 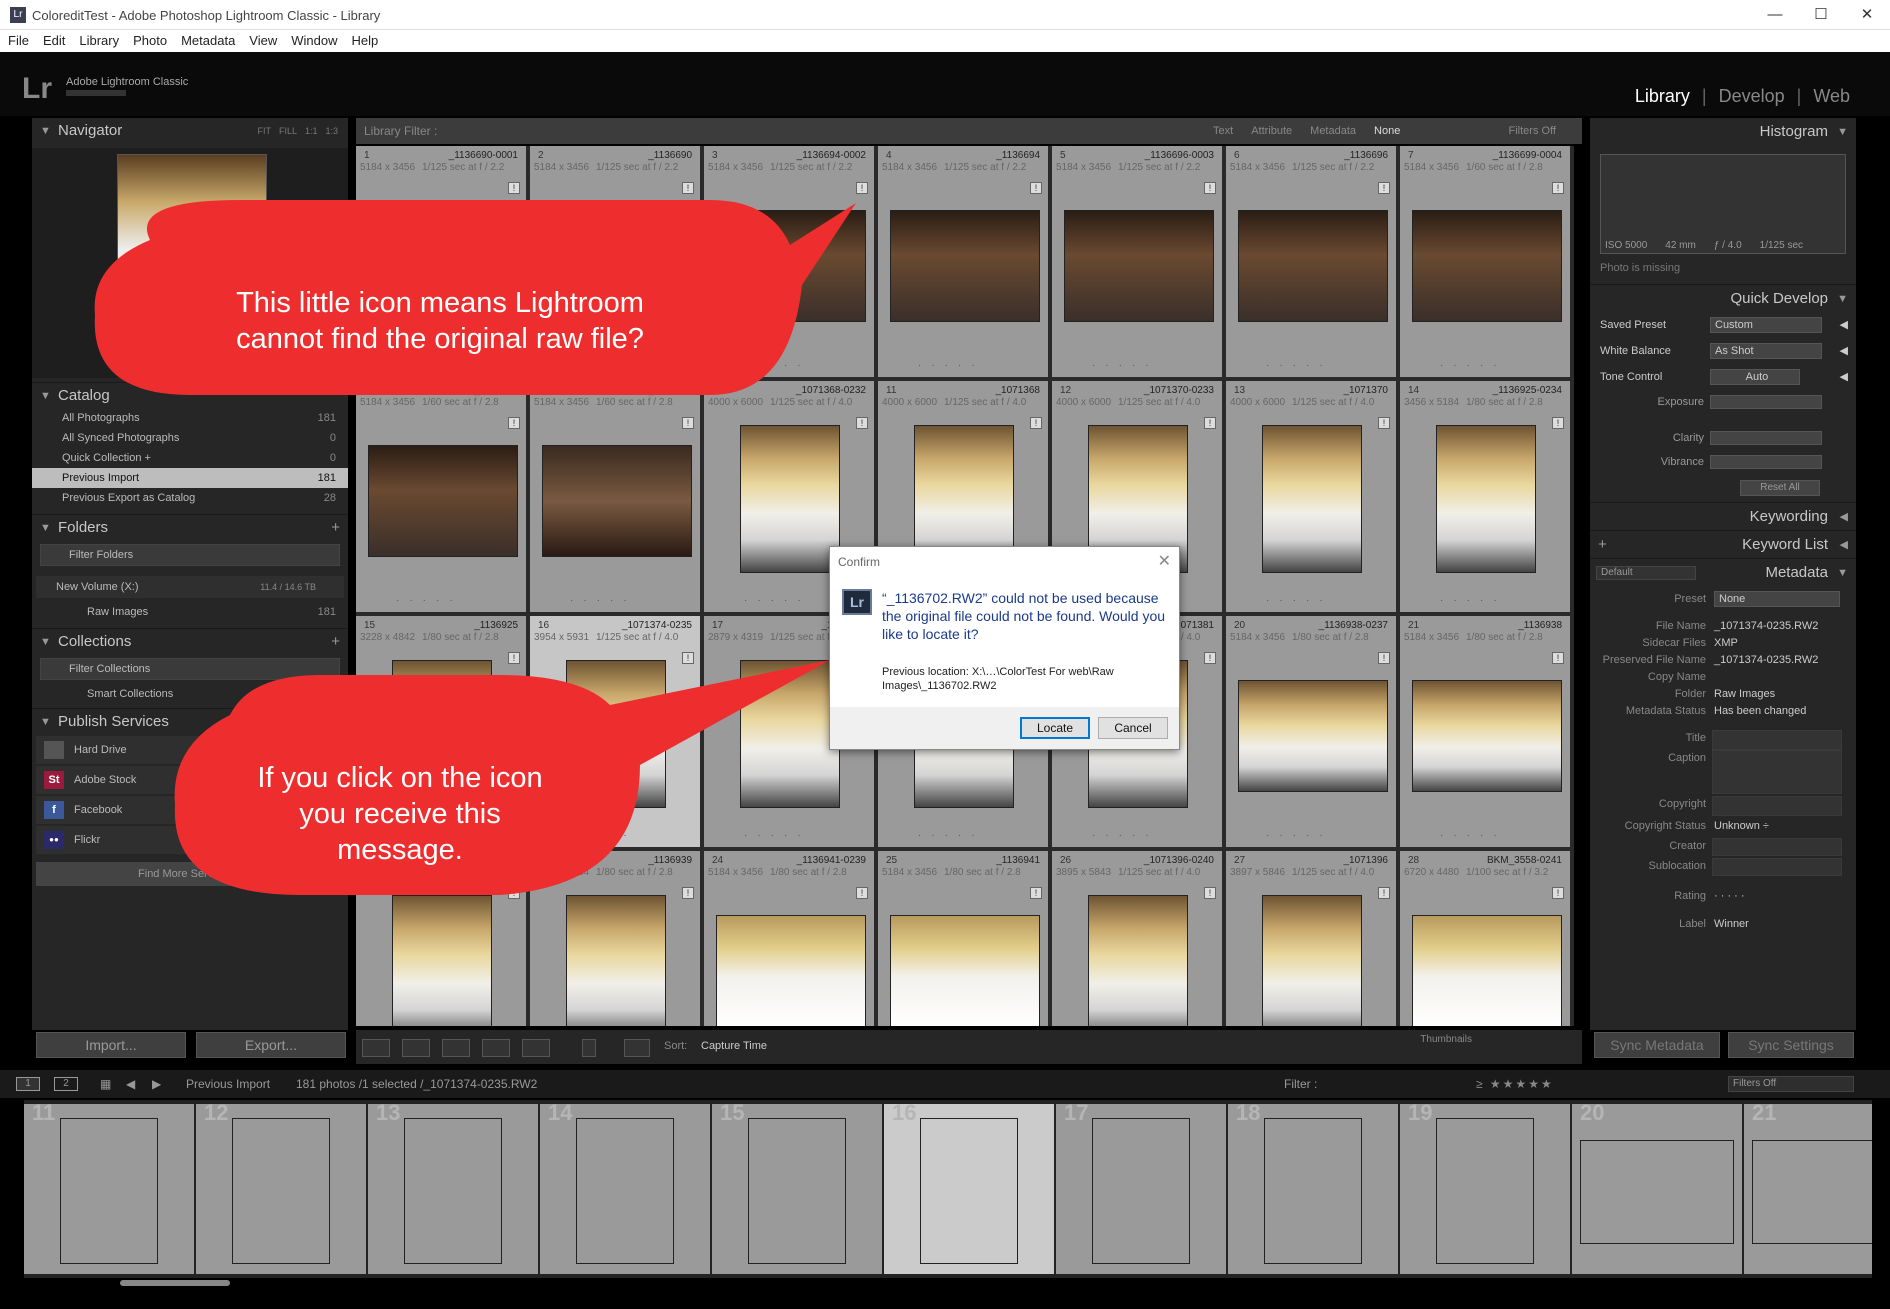 I want to click on main-monitor-button: 1, so click(x=28, y=1084).